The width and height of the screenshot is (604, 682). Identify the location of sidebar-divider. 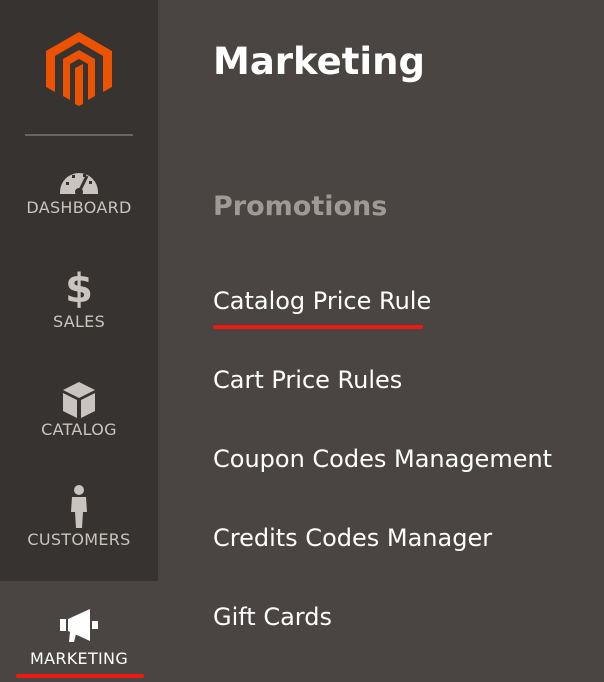
(79, 135).